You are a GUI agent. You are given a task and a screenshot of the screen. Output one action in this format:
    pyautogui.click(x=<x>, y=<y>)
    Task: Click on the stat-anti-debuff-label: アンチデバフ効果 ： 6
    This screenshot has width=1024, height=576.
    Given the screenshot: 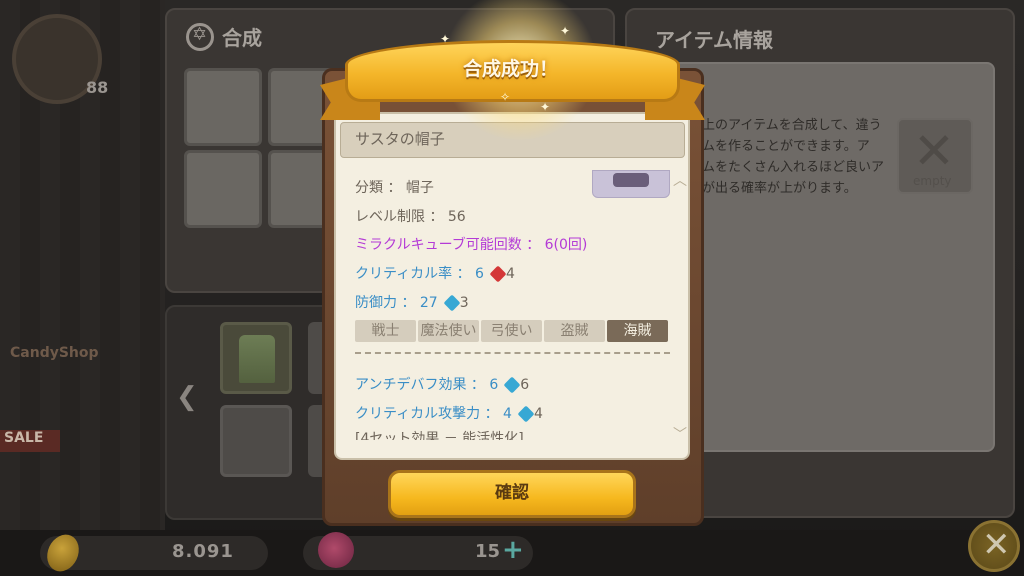 What is the action you would take?
    pyautogui.click(x=427, y=385)
    